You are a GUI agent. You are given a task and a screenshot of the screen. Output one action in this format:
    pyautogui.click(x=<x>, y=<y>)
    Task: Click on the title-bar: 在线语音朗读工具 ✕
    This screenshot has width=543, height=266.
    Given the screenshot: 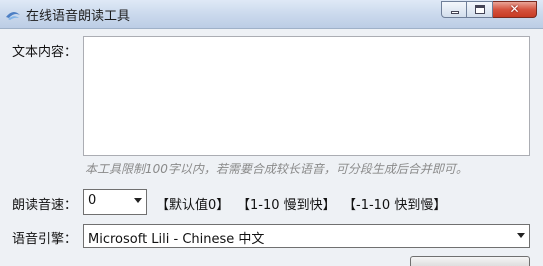 What is the action you would take?
    pyautogui.click(x=271, y=14)
    